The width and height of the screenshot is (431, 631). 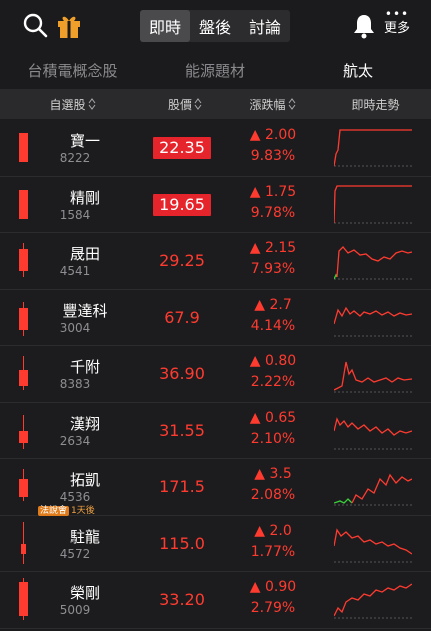 I want to click on earnings-call-badge: 法說會, so click(x=54, y=511).